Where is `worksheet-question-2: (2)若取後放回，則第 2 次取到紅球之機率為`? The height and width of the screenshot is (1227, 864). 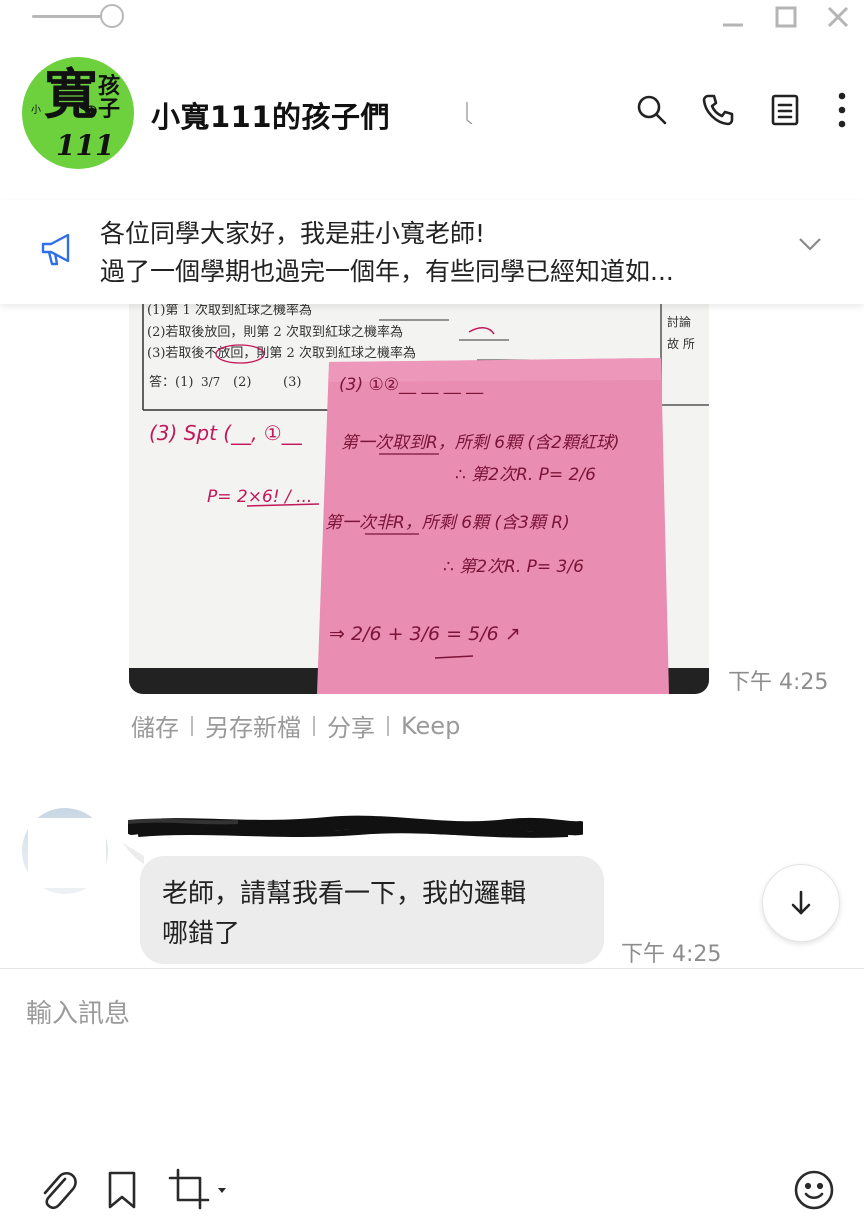 worksheet-question-2: (2)若取後放回，則第 2 次取到紅球之機率為 is located at coordinates (275, 332).